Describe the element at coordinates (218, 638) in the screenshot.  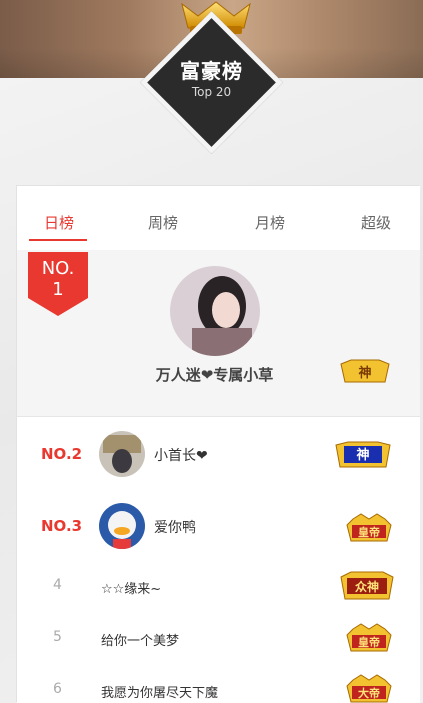
I see `table-row: 5 给你一个美梦 皇帝` at that location.